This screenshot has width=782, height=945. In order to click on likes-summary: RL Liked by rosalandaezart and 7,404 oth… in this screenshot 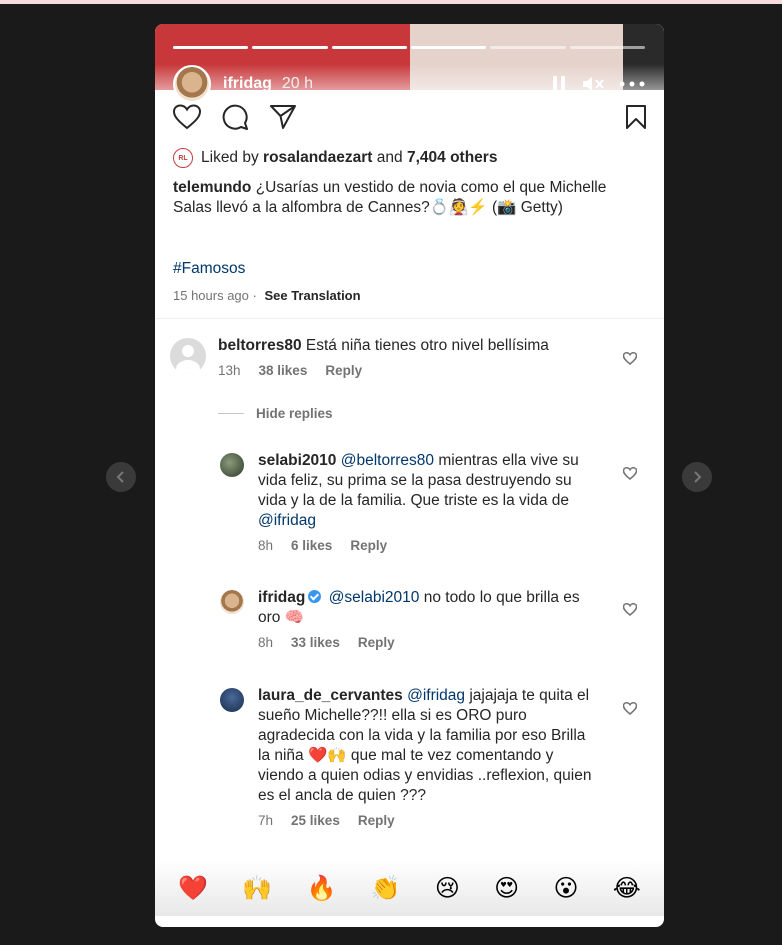, I will do `click(335, 158)`.